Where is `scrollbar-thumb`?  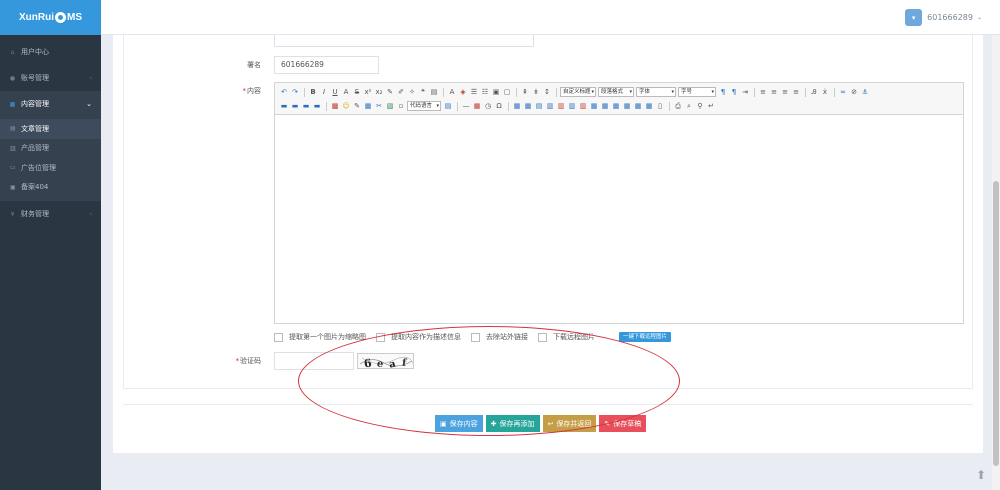 scrollbar-thumb is located at coordinates (996, 323).